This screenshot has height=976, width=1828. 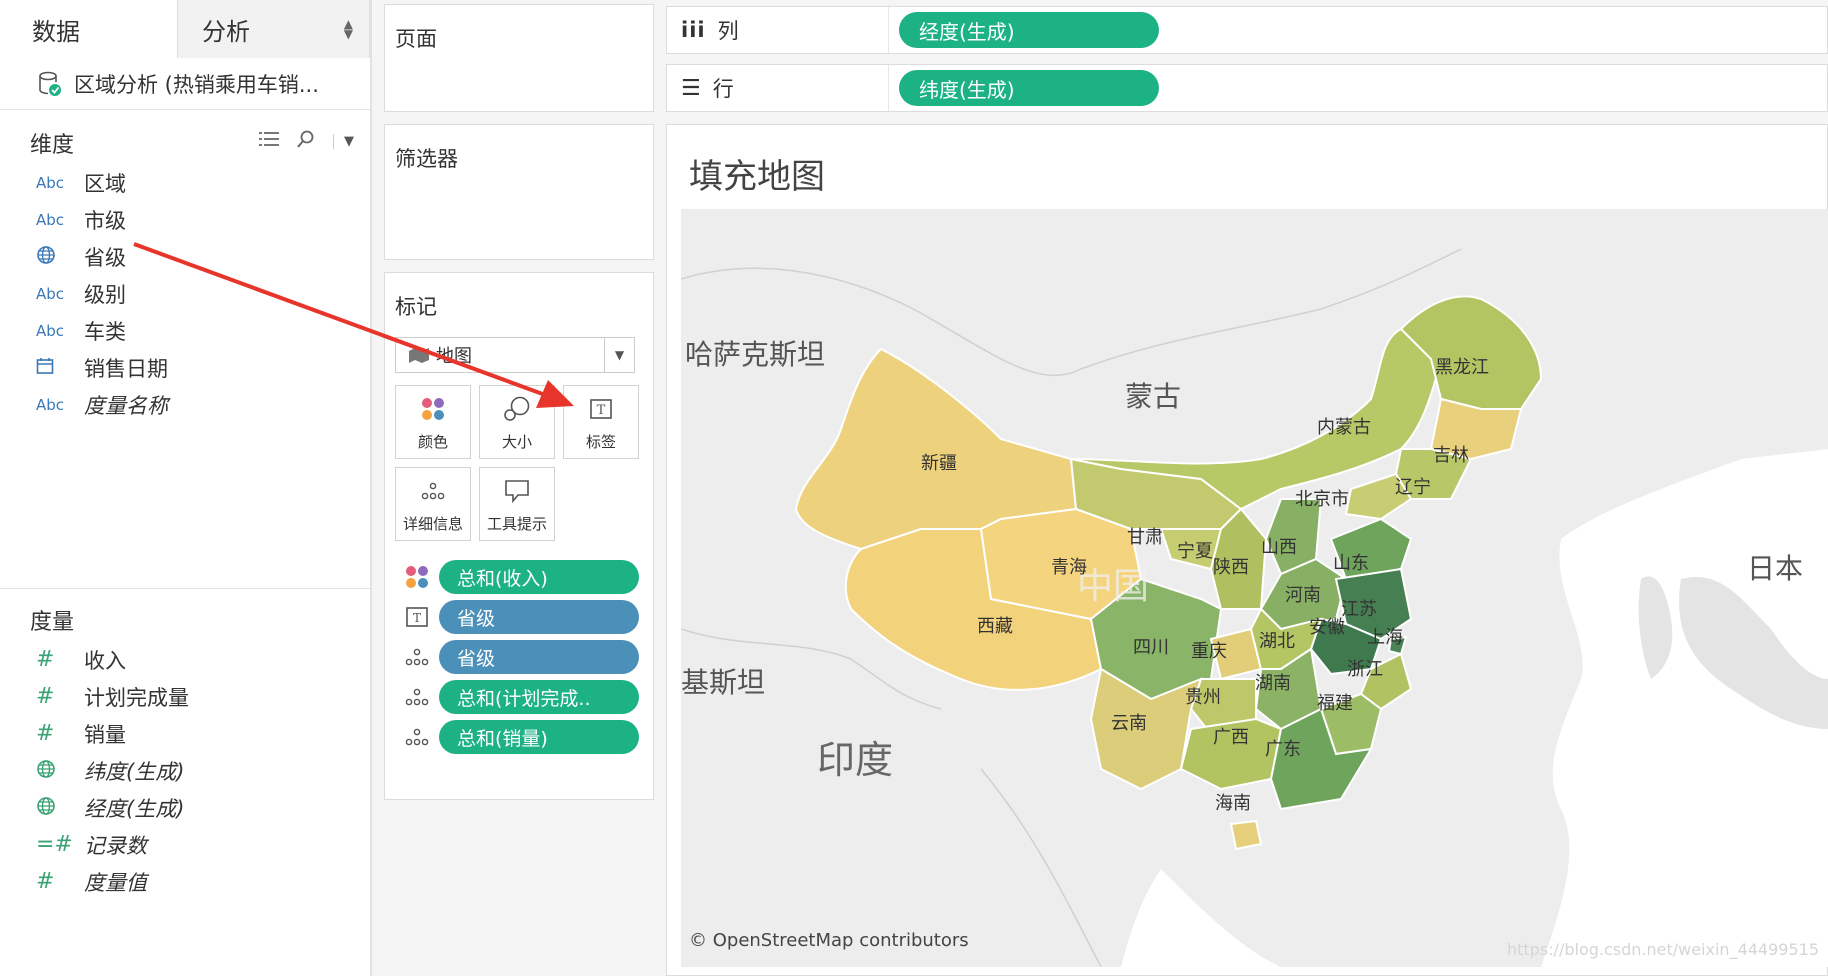 I want to click on calc-number-type-icon: =#, so click(x=54, y=844).